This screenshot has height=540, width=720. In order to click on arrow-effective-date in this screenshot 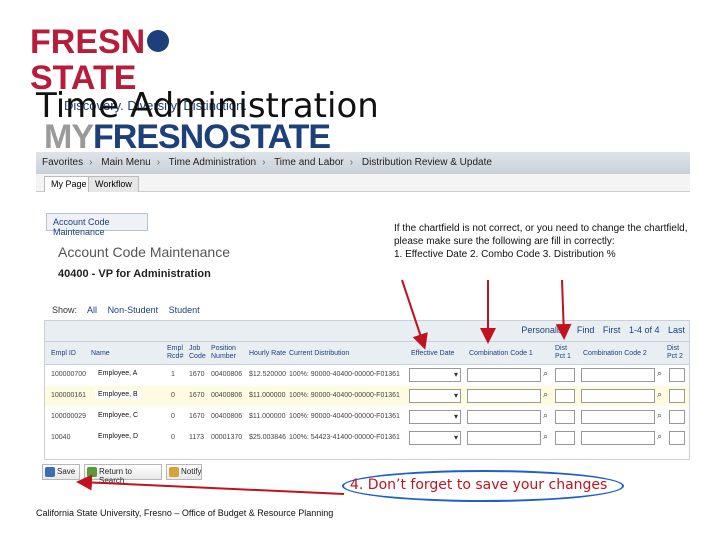, I will do `click(414, 314)`.